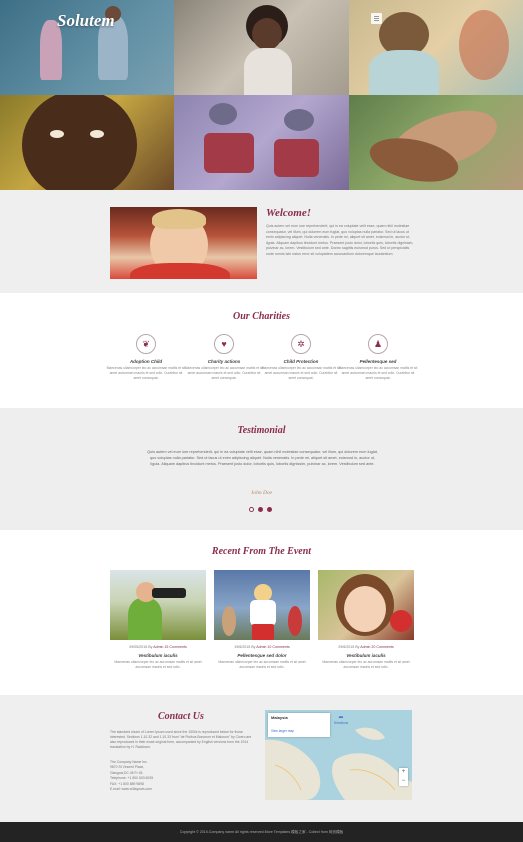  What do you see at coordinates (376, 18) in the screenshot?
I see `menu-toggle-button` at bounding box center [376, 18].